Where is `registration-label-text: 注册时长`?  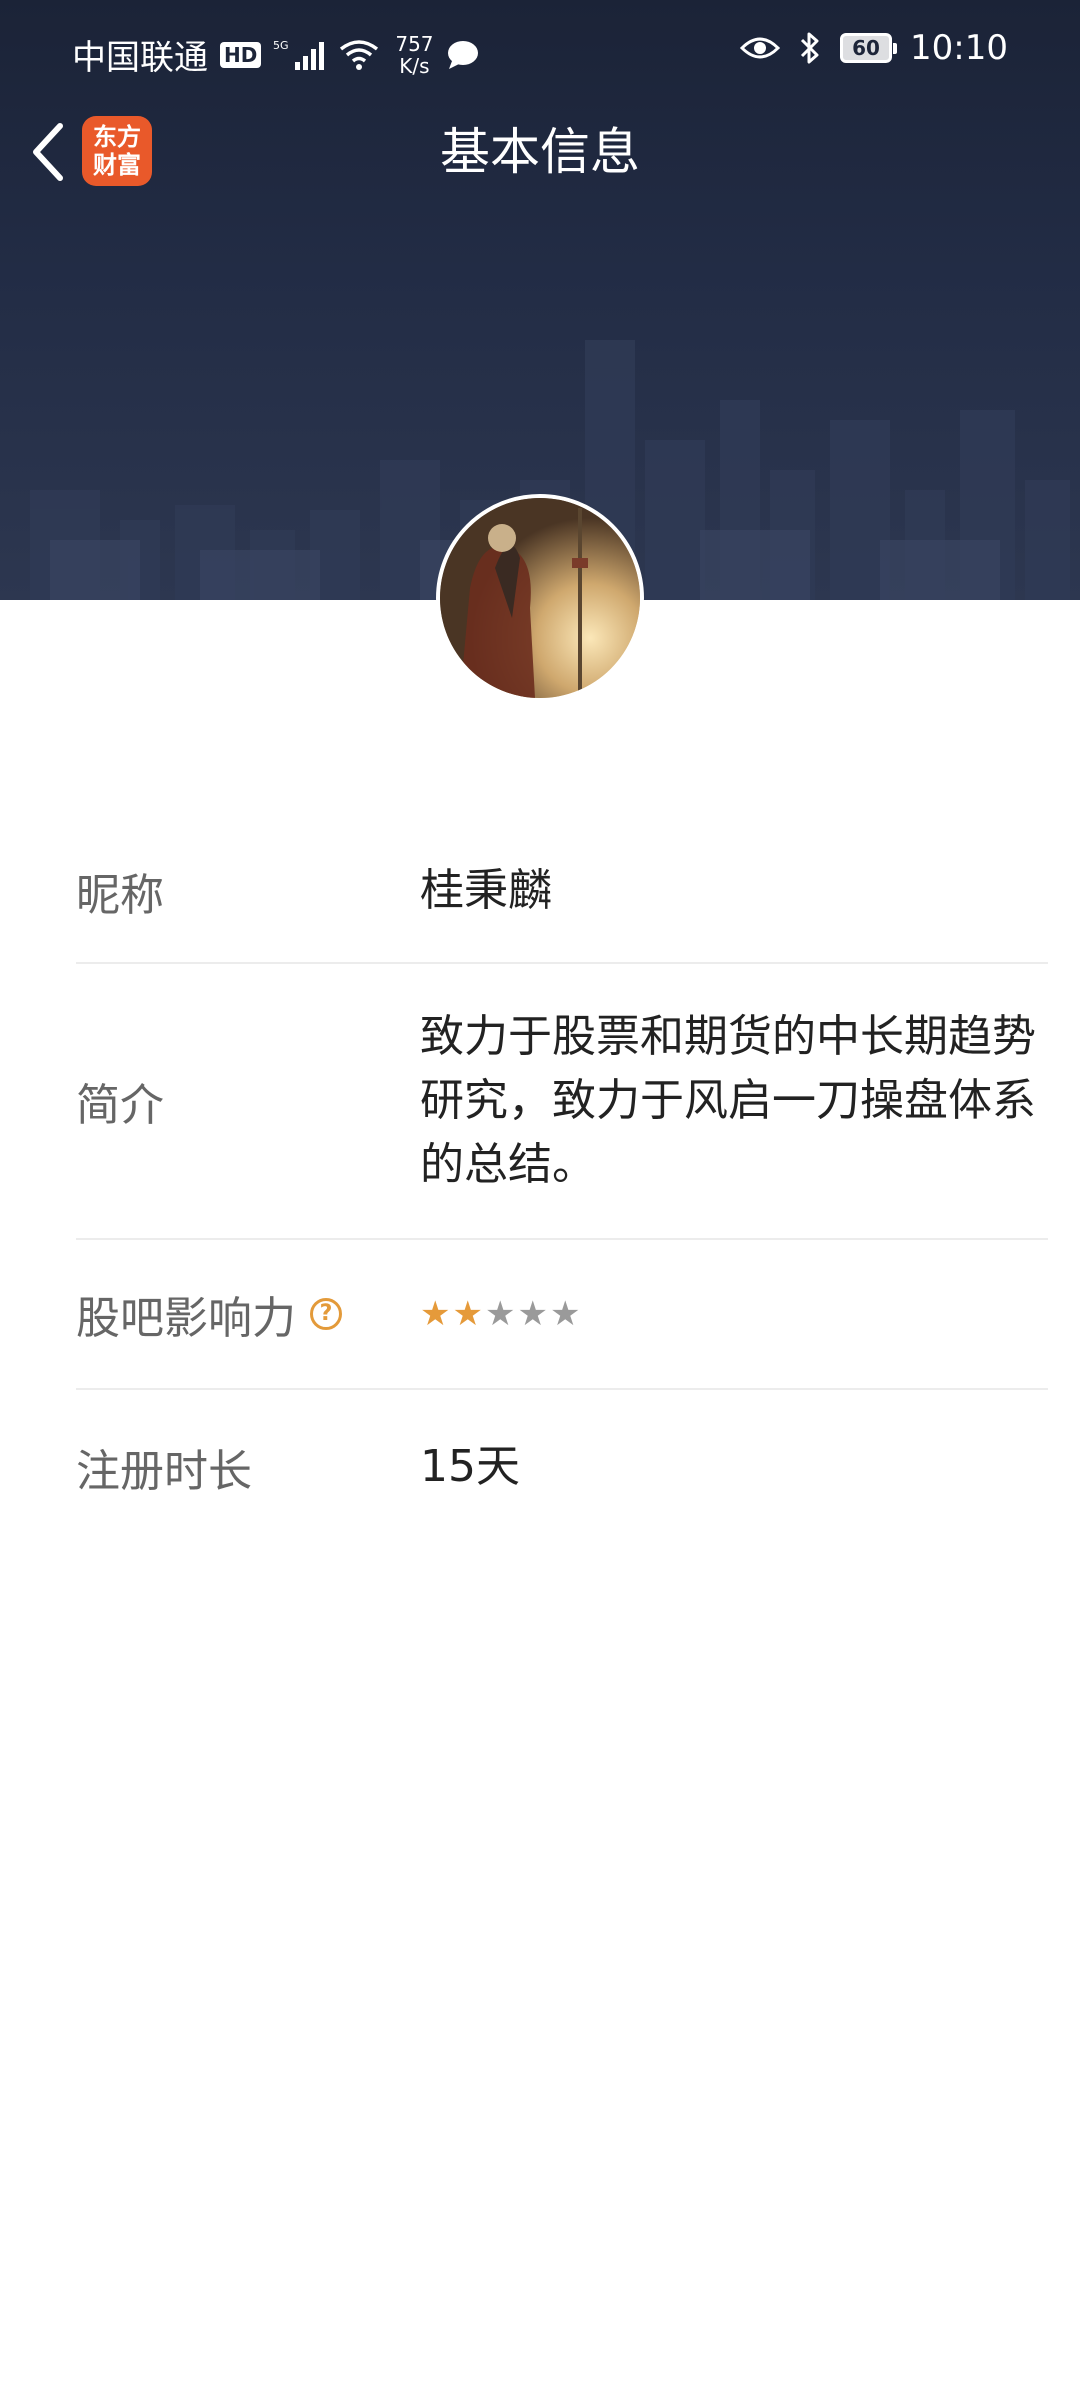 registration-label-text: 注册时长 is located at coordinates (164, 1471).